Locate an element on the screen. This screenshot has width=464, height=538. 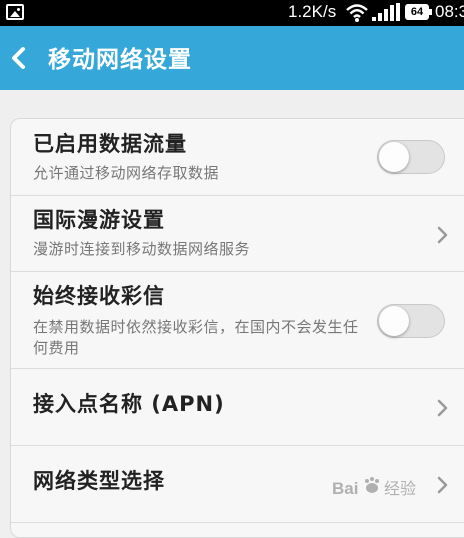
wifi-icon is located at coordinates (357, 13).